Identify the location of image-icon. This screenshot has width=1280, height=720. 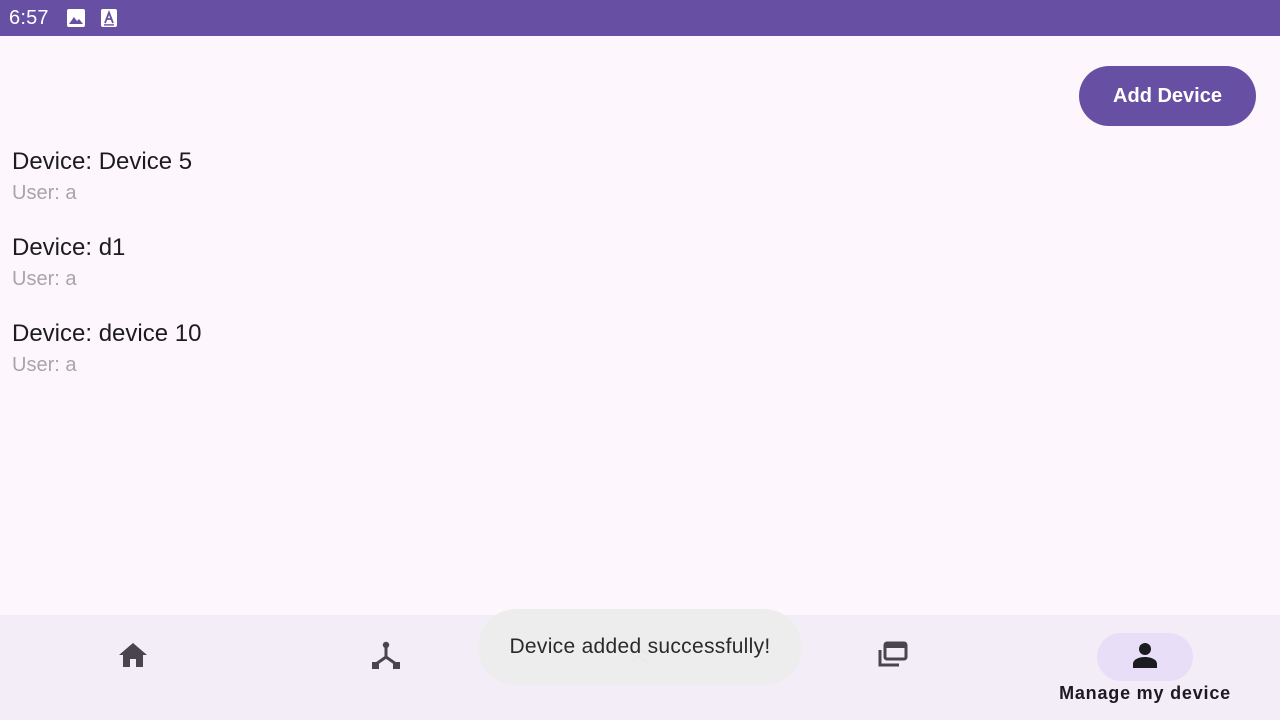
(75, 18).